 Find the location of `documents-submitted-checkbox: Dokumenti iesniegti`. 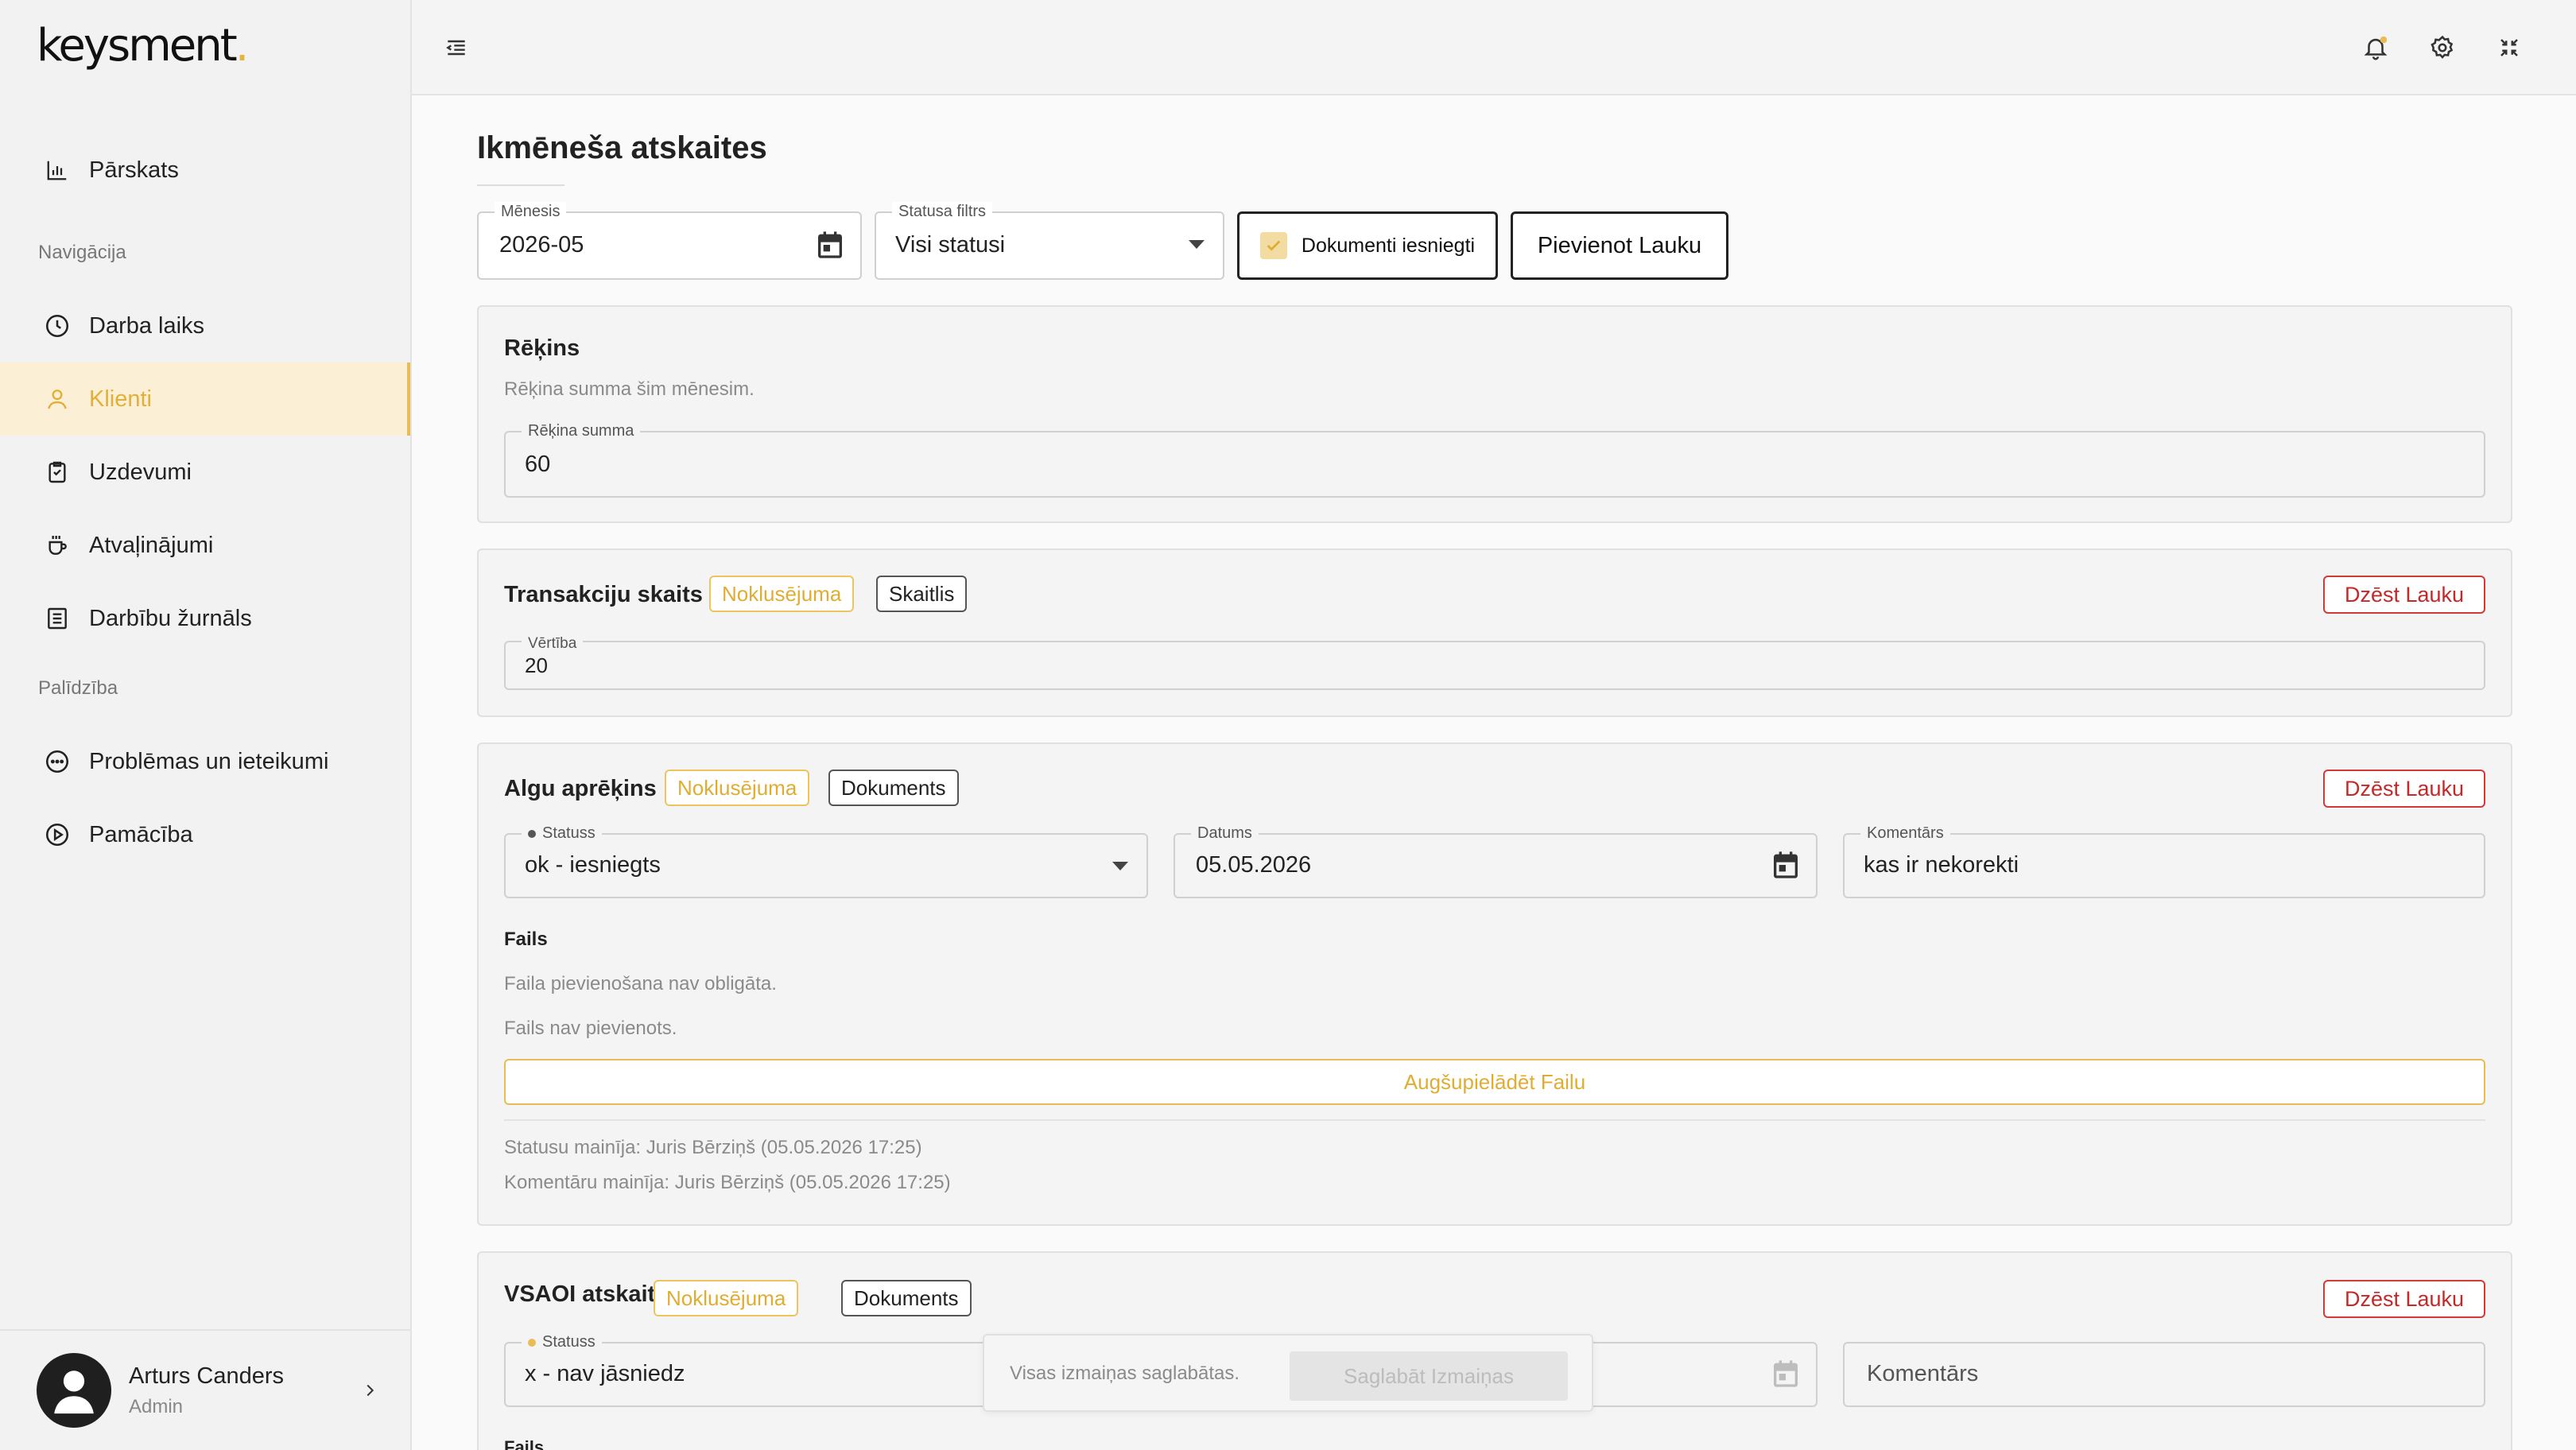

documents-submitted-checkbox: Dokumenti iesniegti is located at coordinates (1368, 245).